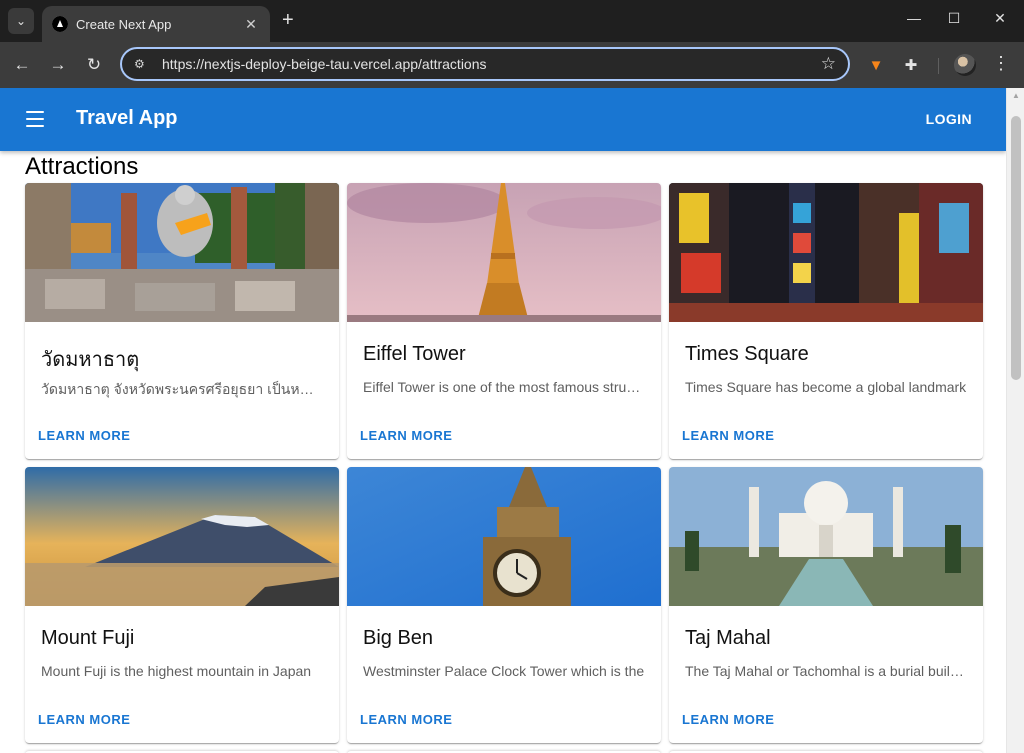  What do you see at coordinates (90, 360) in the screenshot?
I see `card-title: วัดมหาธาตุ` at bounding box center [90, 360].